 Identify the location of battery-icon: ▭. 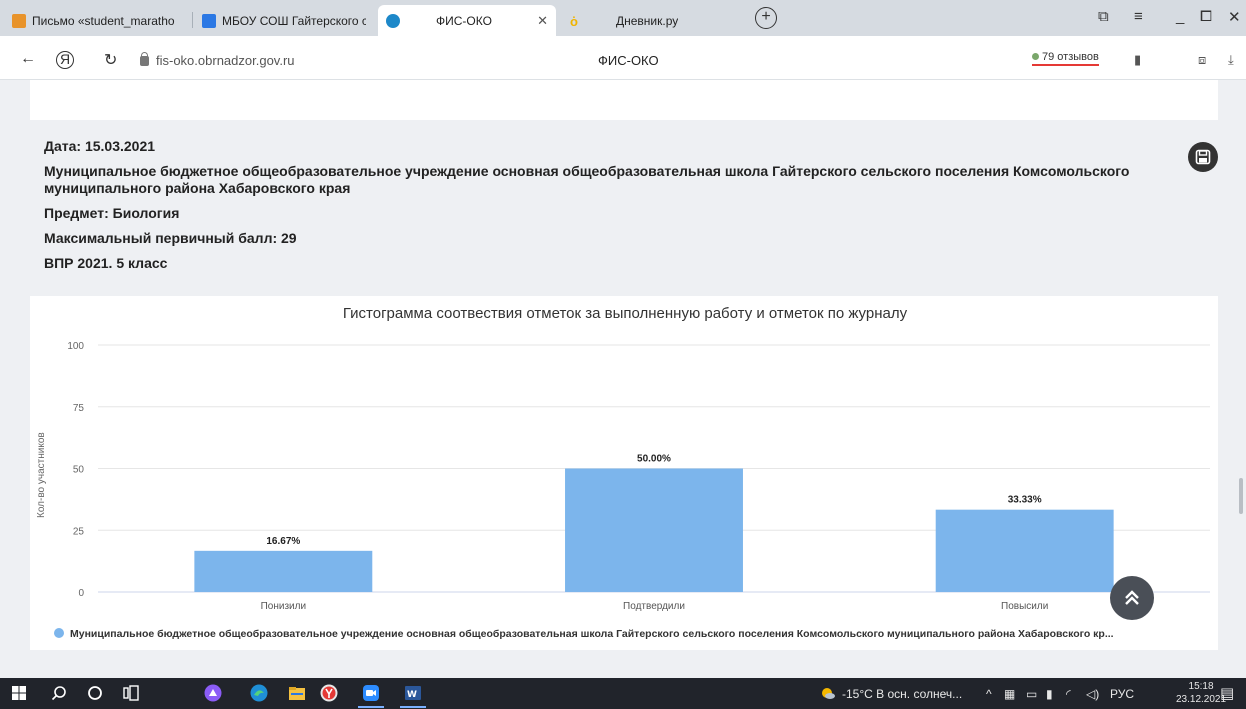
(1031, 694).